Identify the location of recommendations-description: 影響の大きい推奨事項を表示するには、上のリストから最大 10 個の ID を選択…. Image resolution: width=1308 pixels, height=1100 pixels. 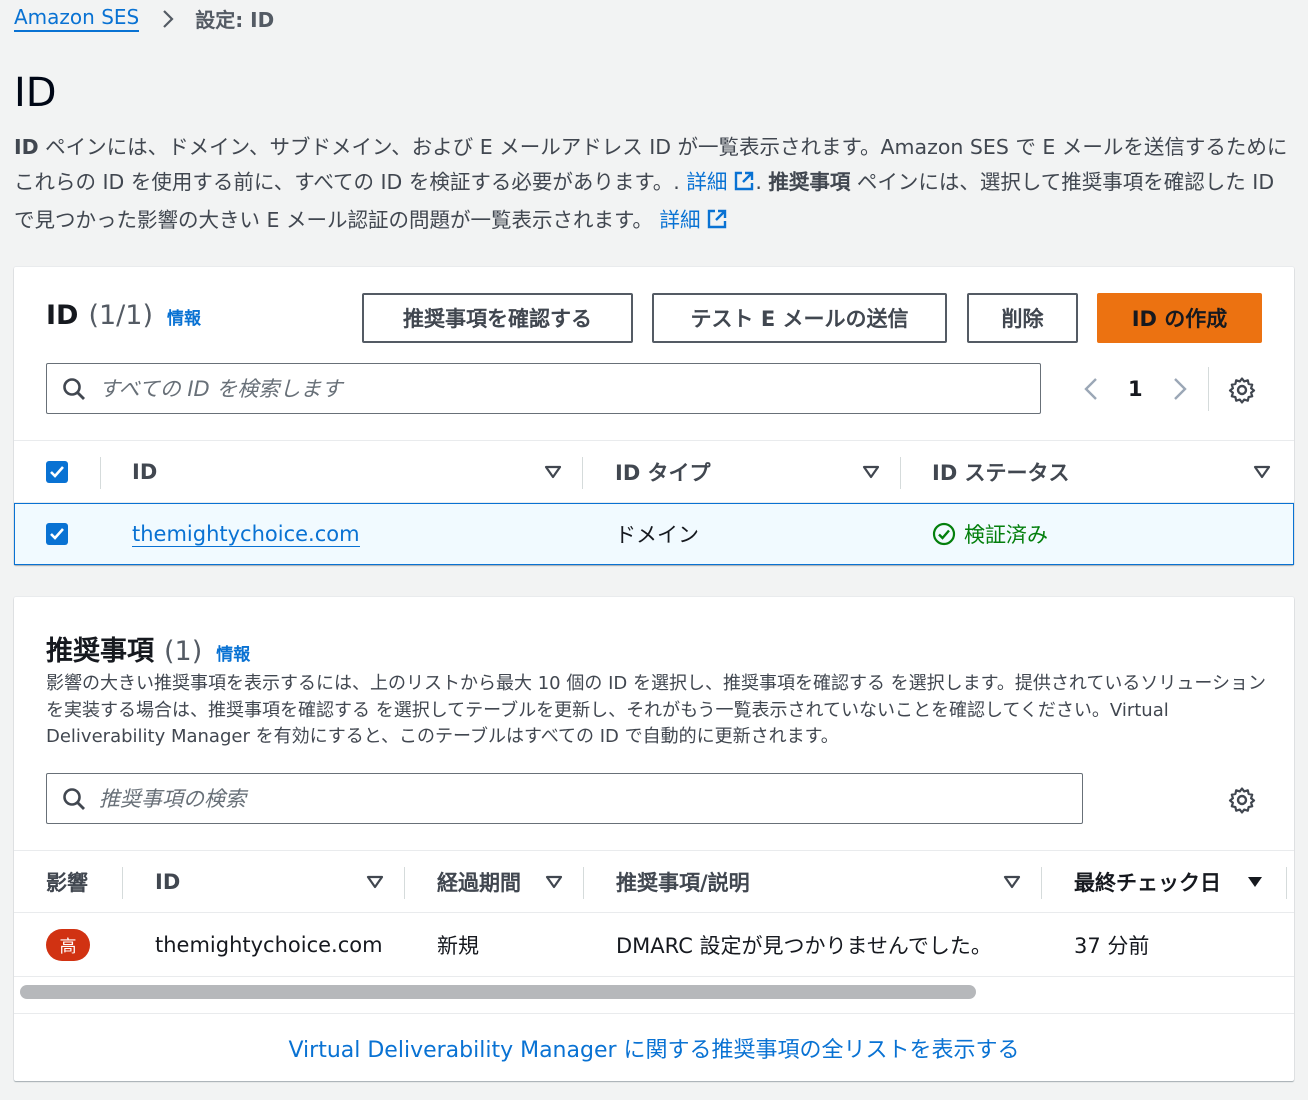
(656, 710).